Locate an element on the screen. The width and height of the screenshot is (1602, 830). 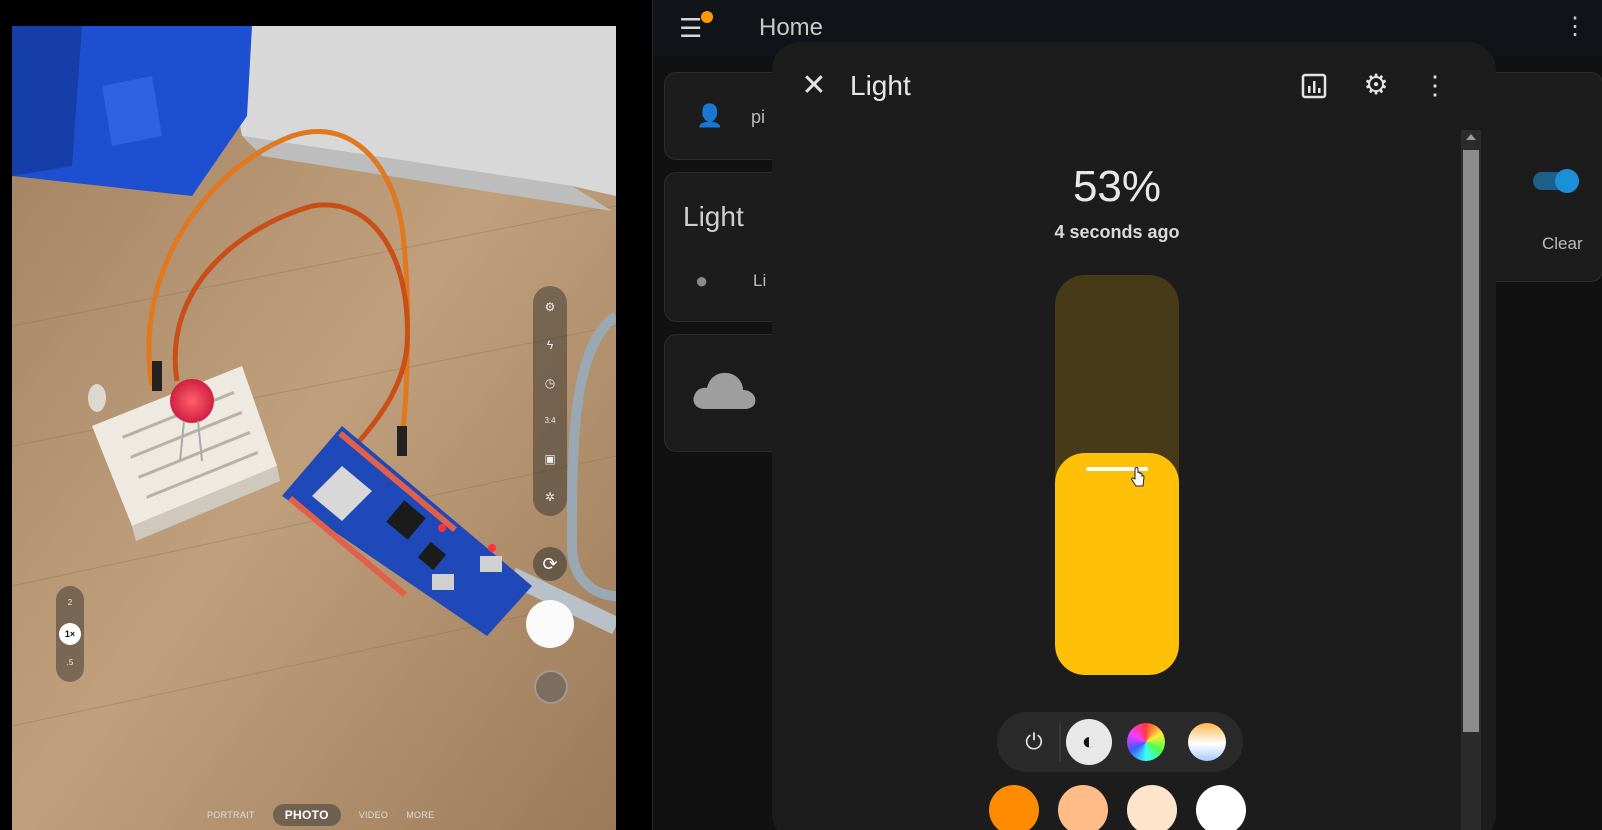
zoom-selector: 2 1× .5 is located at coordinates (70, 634).